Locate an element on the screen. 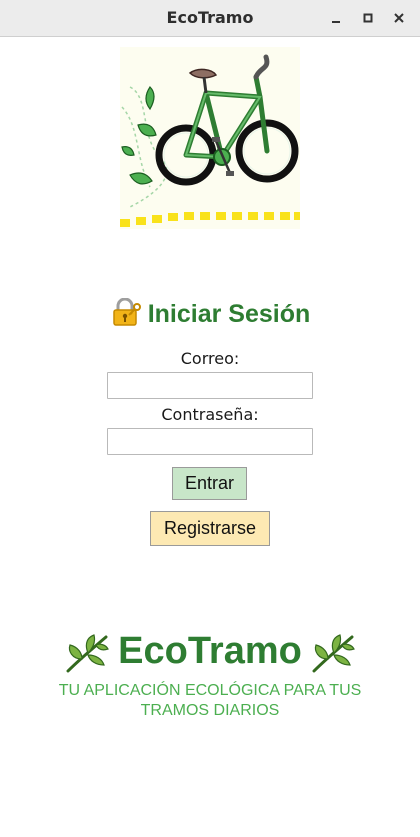  email-field is located at coordinates (210, 385).